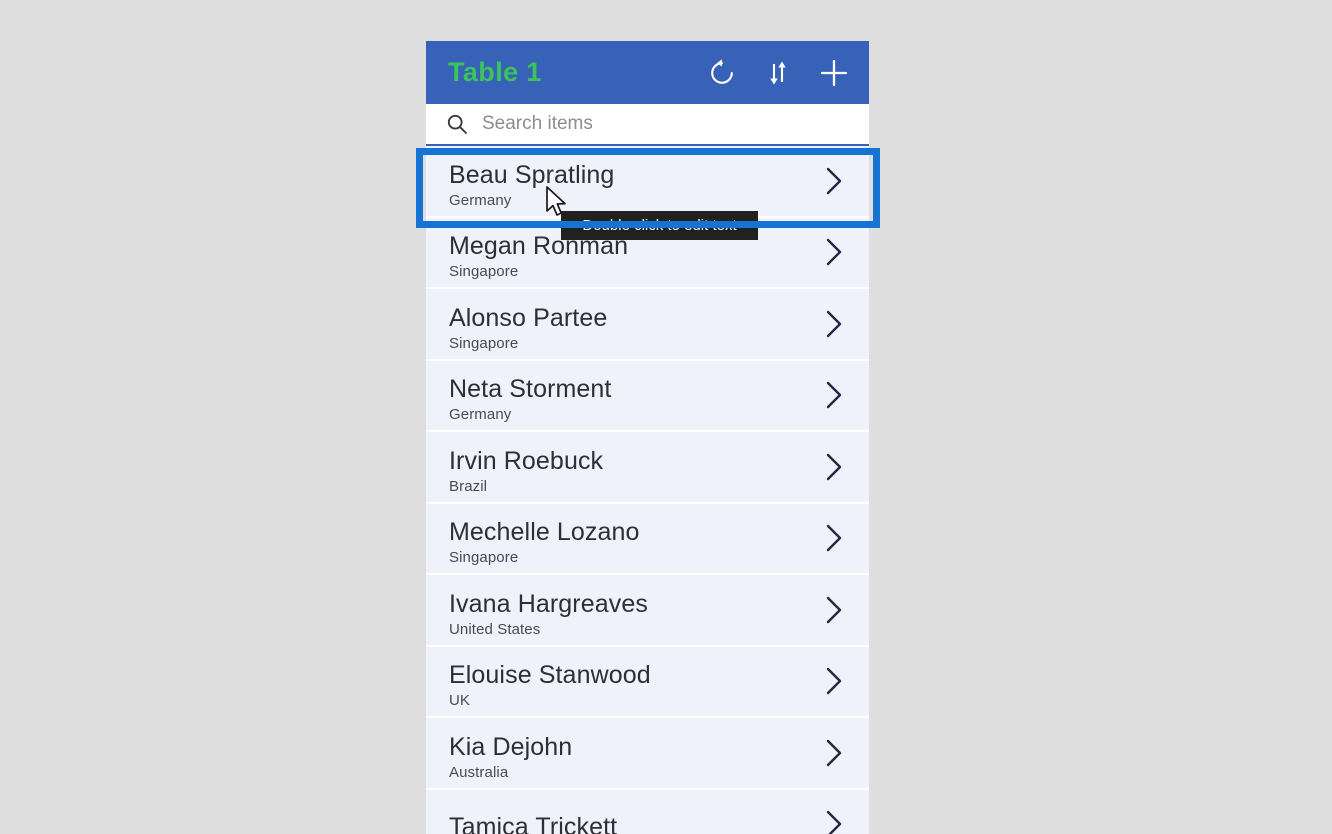  I want to click on header-actions, so click(778, 73).